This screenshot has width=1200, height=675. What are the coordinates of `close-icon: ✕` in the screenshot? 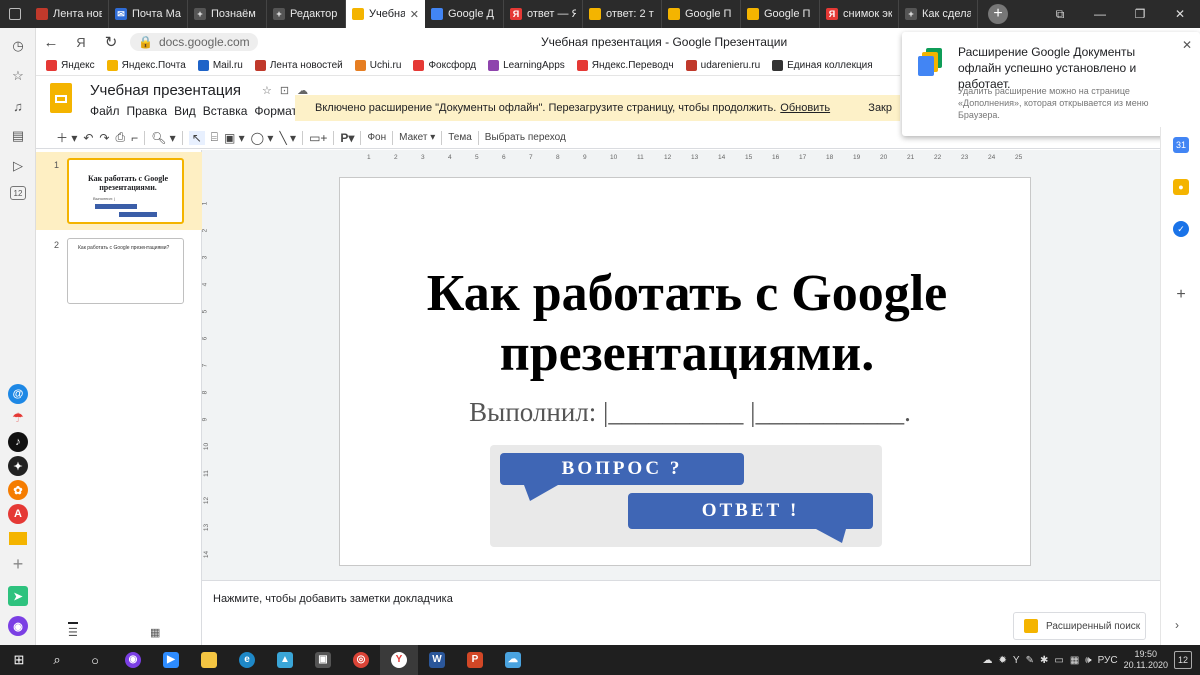 It's located at (1187, 45).